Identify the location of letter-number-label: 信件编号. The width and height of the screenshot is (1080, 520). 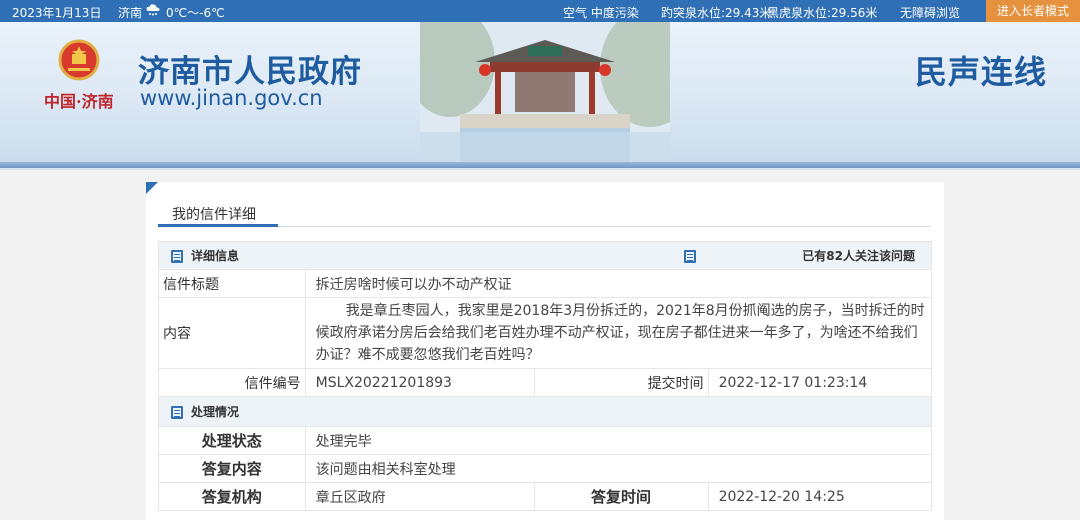
(232, 382).